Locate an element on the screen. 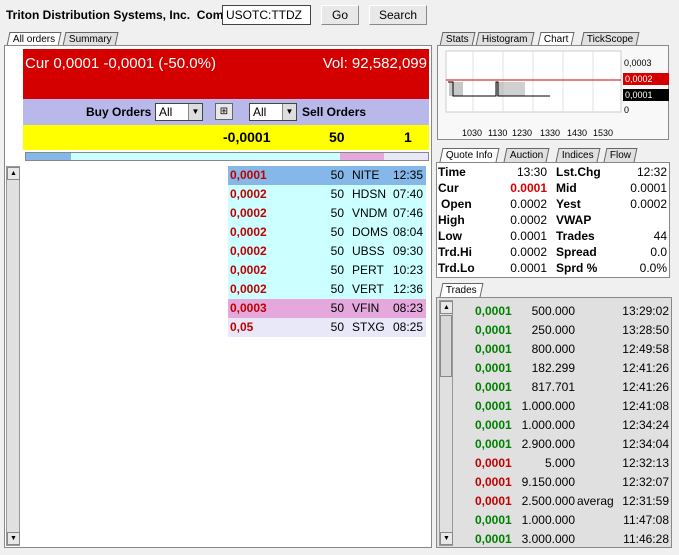 The width and height of the screenshot is (679, 555). volume-text: Vol: 92,582,099 is located at coordinates (374, 63).